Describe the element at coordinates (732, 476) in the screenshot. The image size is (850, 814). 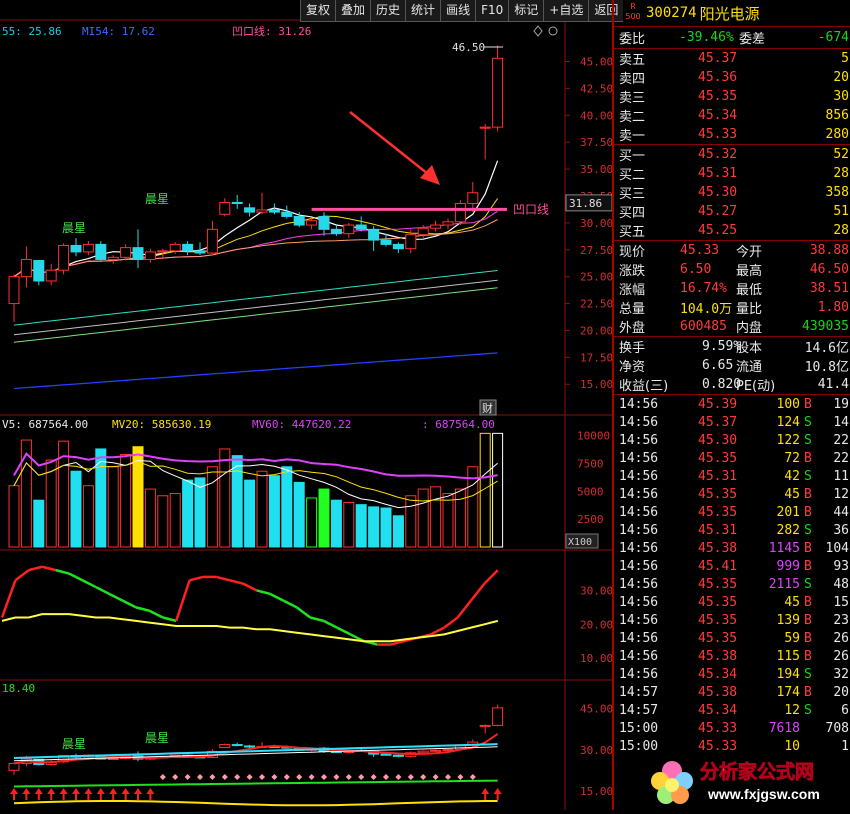
I see `tick-row: 14:56 45.31 42 S 11` at that location.